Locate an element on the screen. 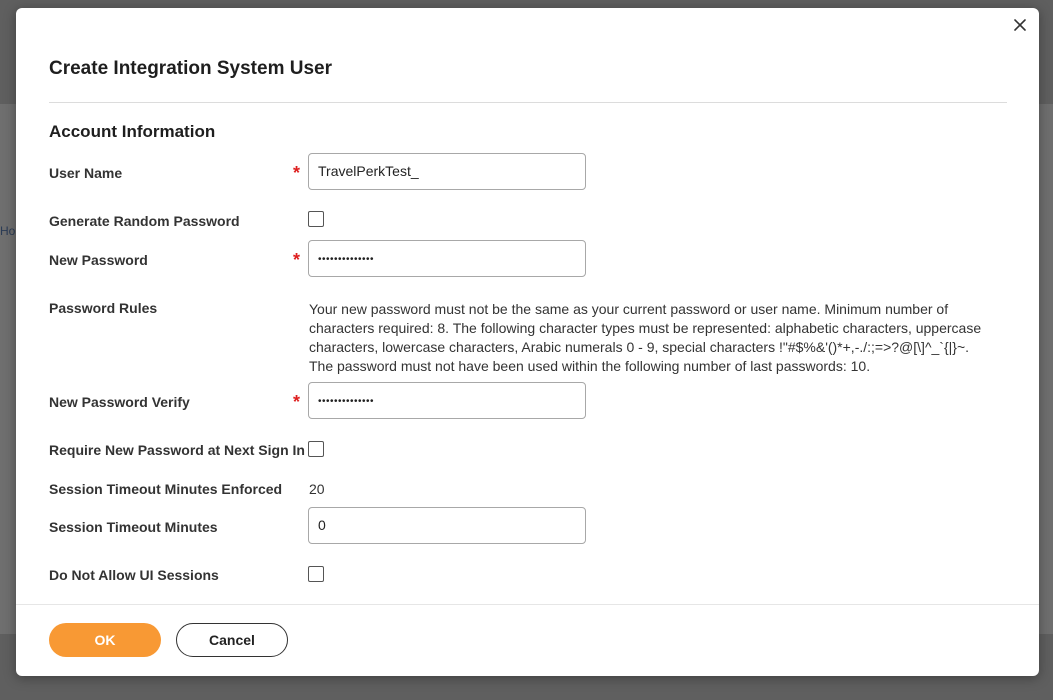 Image resolution: width=1053 pixels, height=700 pixels. password-rules-label: Password Rules is located at coordinates (103, 308).